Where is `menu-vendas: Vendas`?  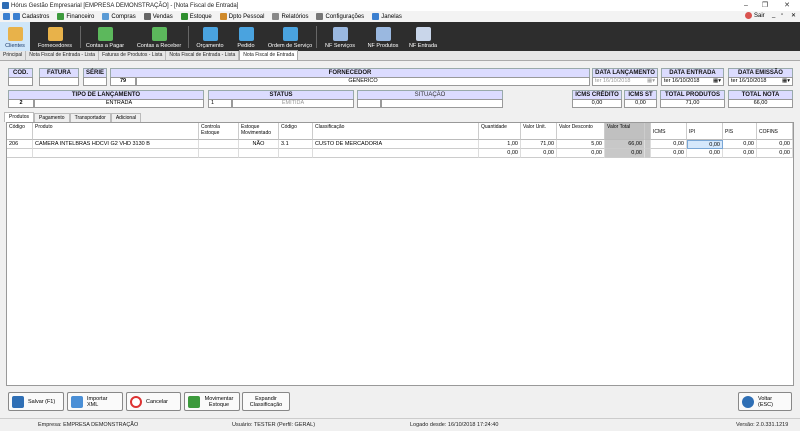
menu-vendas: Vendas is located at coordinates (158, 16).